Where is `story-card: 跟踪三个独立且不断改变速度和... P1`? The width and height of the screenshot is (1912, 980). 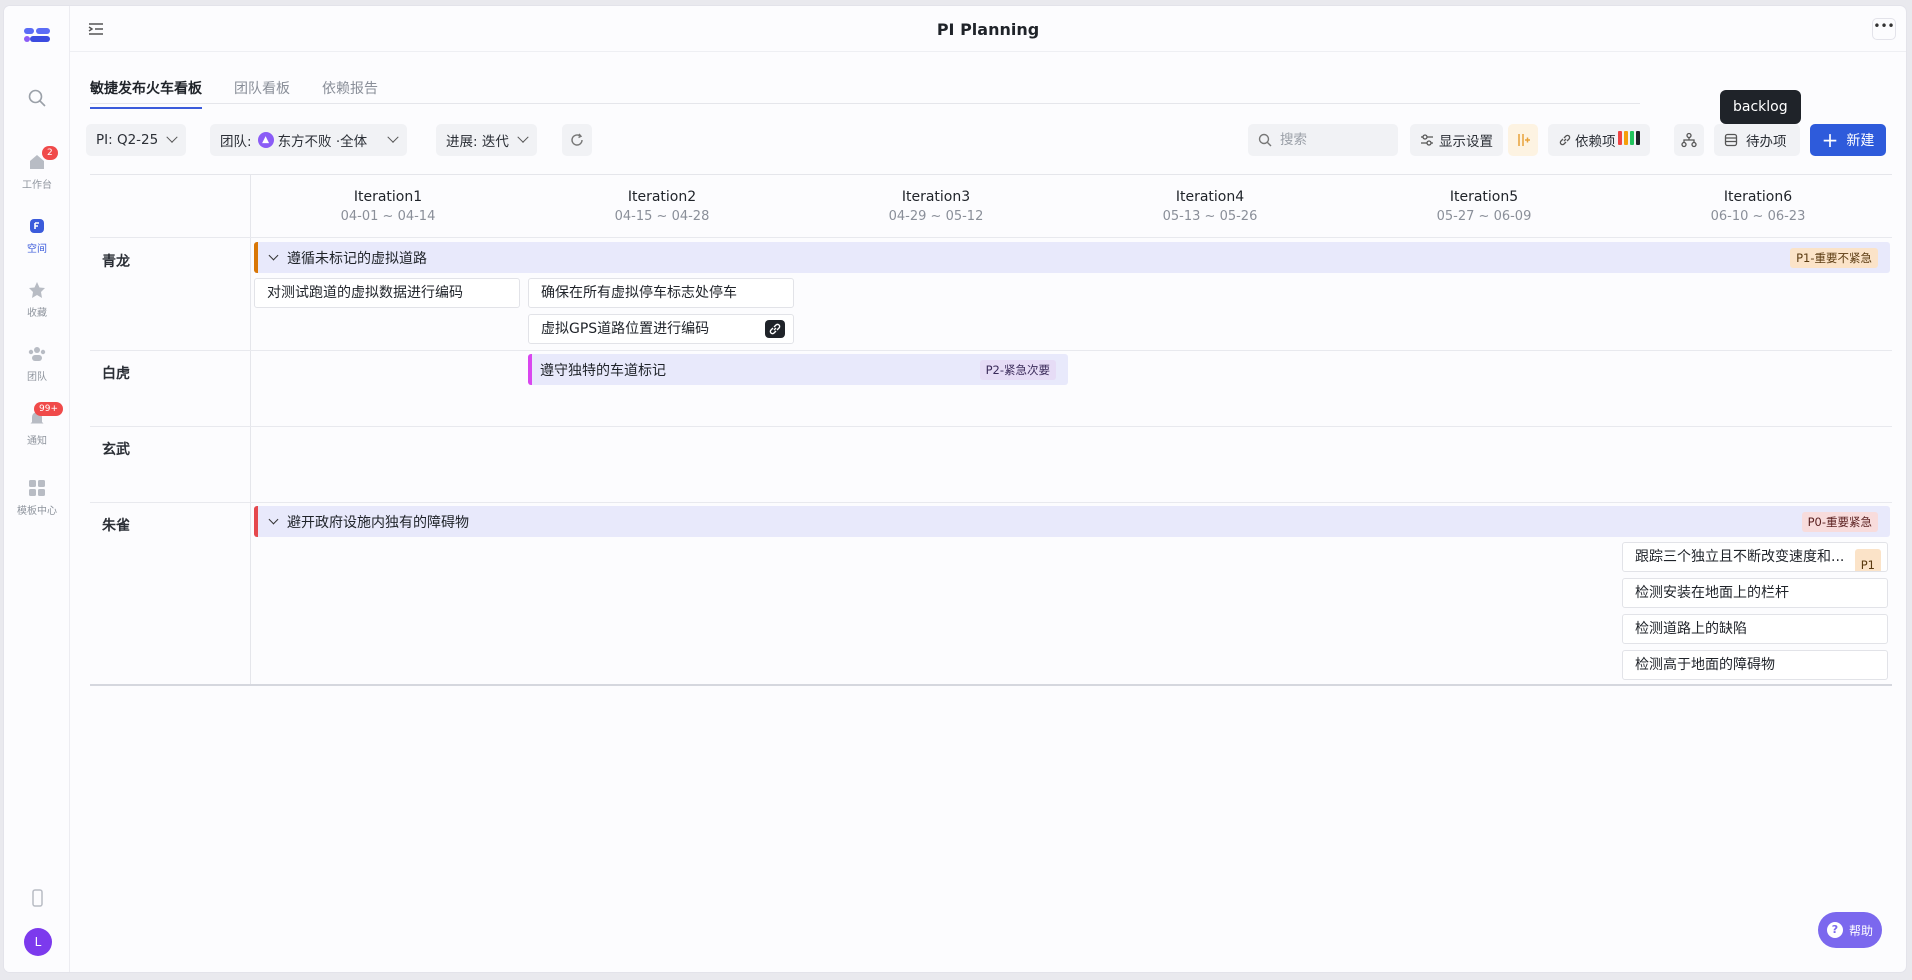 story-card: 跟踪三个独立且不断改变速度和... P1 is located at coordinates (1755, 557).